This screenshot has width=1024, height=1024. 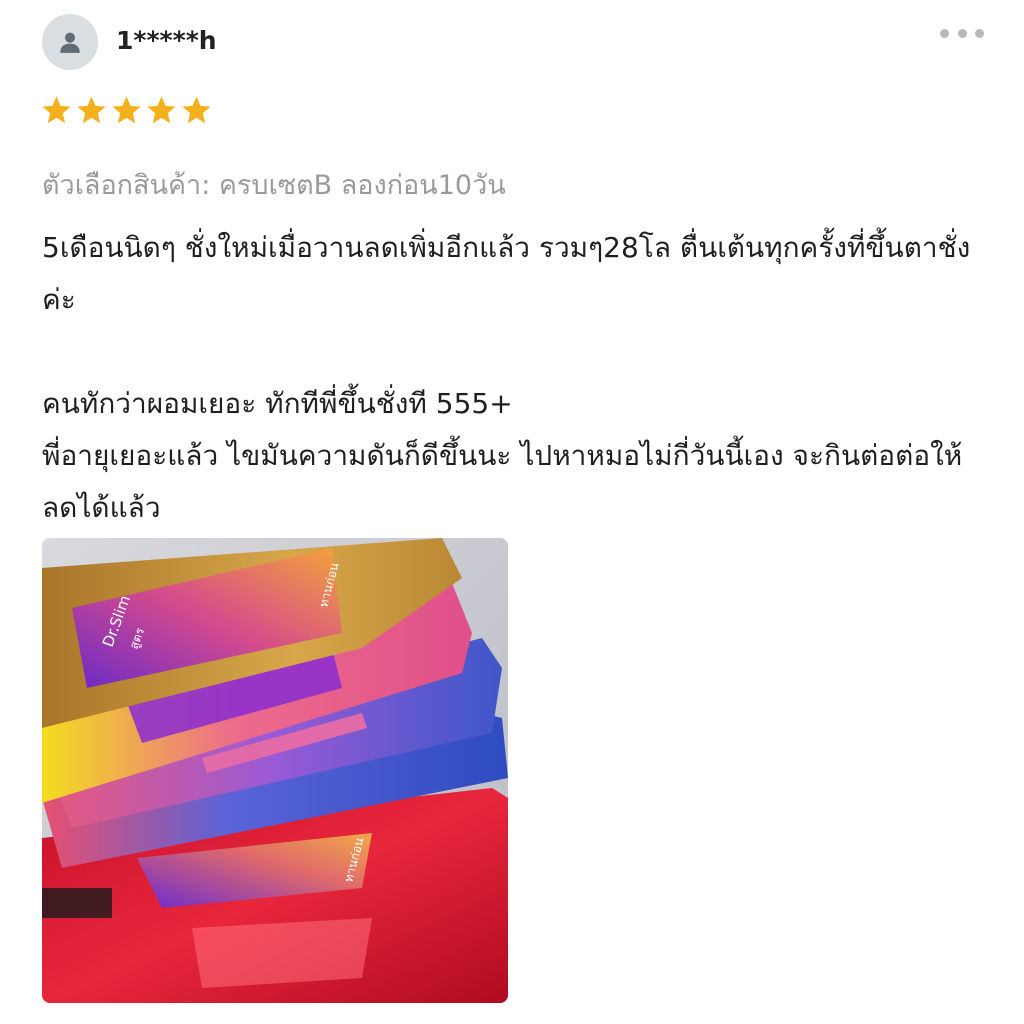 What do you see at coordinates (944, 33) in the screenshot?
I see `more-horizontal-icon` at bounding box center [944, 33].